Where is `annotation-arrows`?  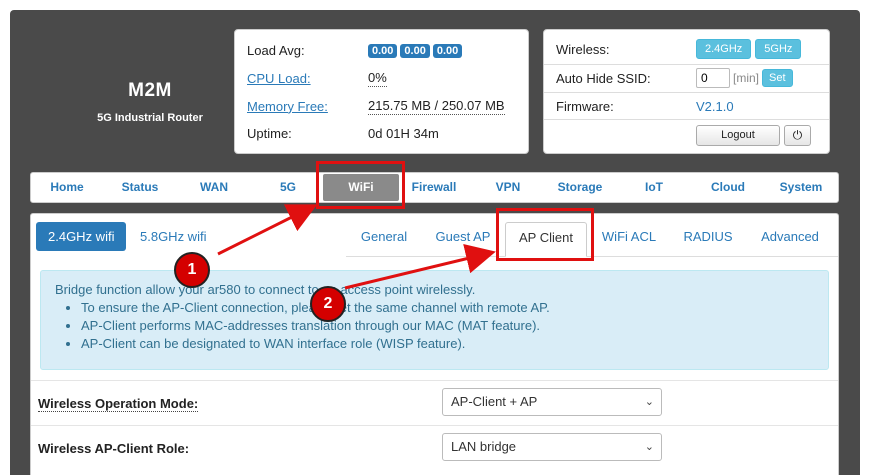
annotation-arrows is located at coordinates (356, 247).